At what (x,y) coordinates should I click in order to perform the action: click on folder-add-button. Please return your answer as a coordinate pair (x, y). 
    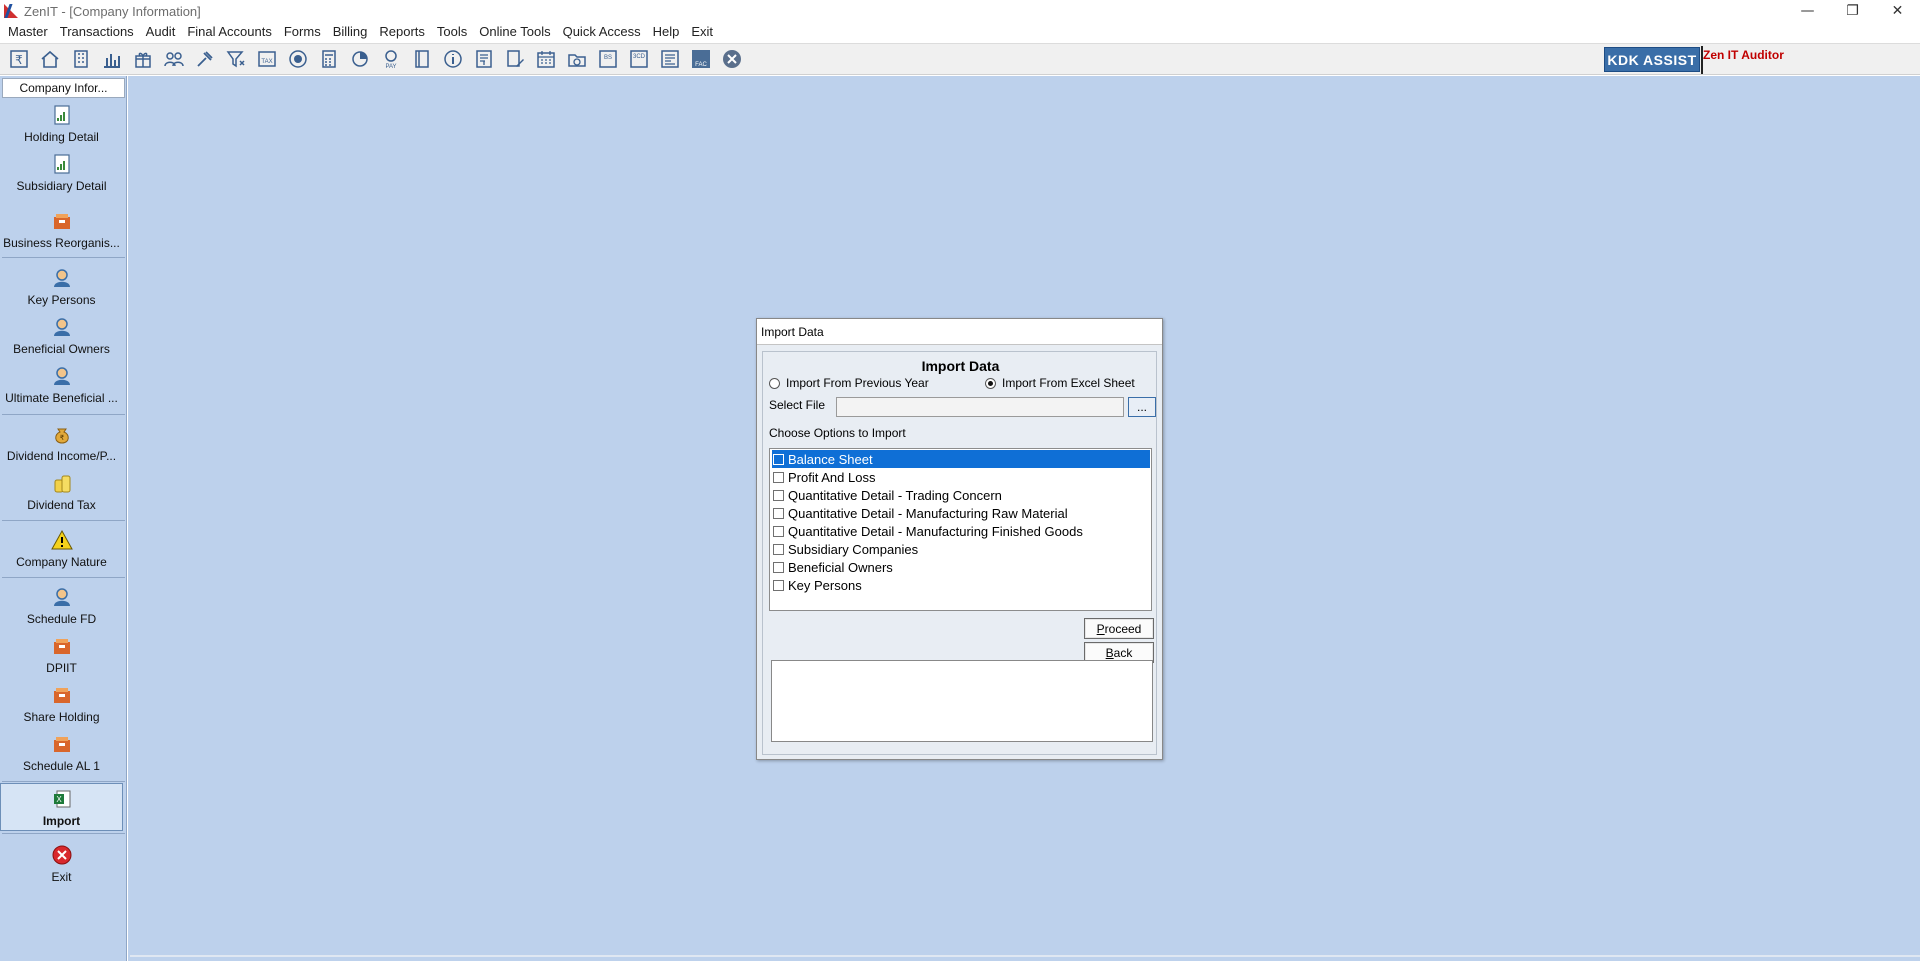
    Looking at the image, I should click on (576, 59).